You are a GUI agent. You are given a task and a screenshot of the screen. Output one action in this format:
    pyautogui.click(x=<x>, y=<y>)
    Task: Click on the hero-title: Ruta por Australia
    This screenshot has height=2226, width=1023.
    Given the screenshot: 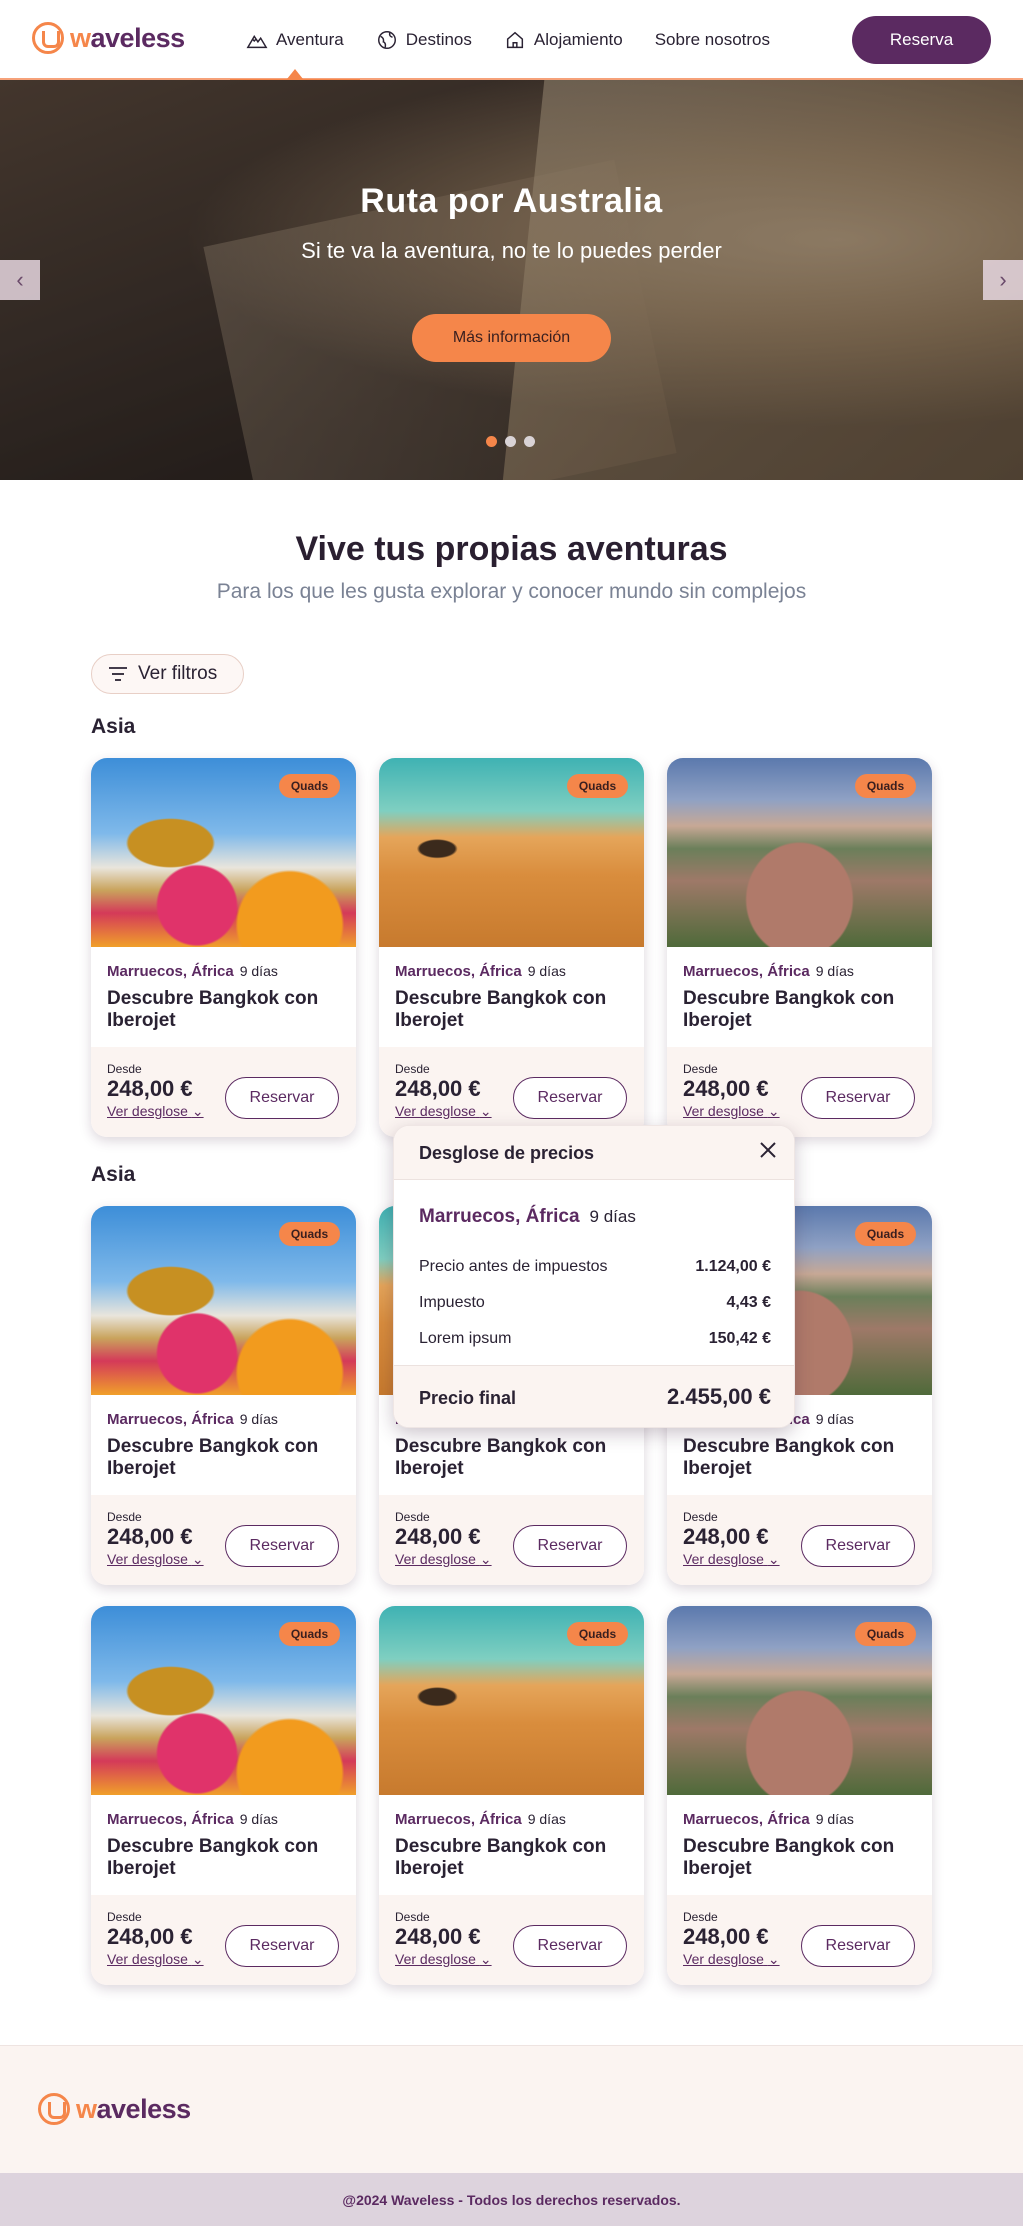 What is the action you would take?
    pyautogui.click(x=511, y=201)
    